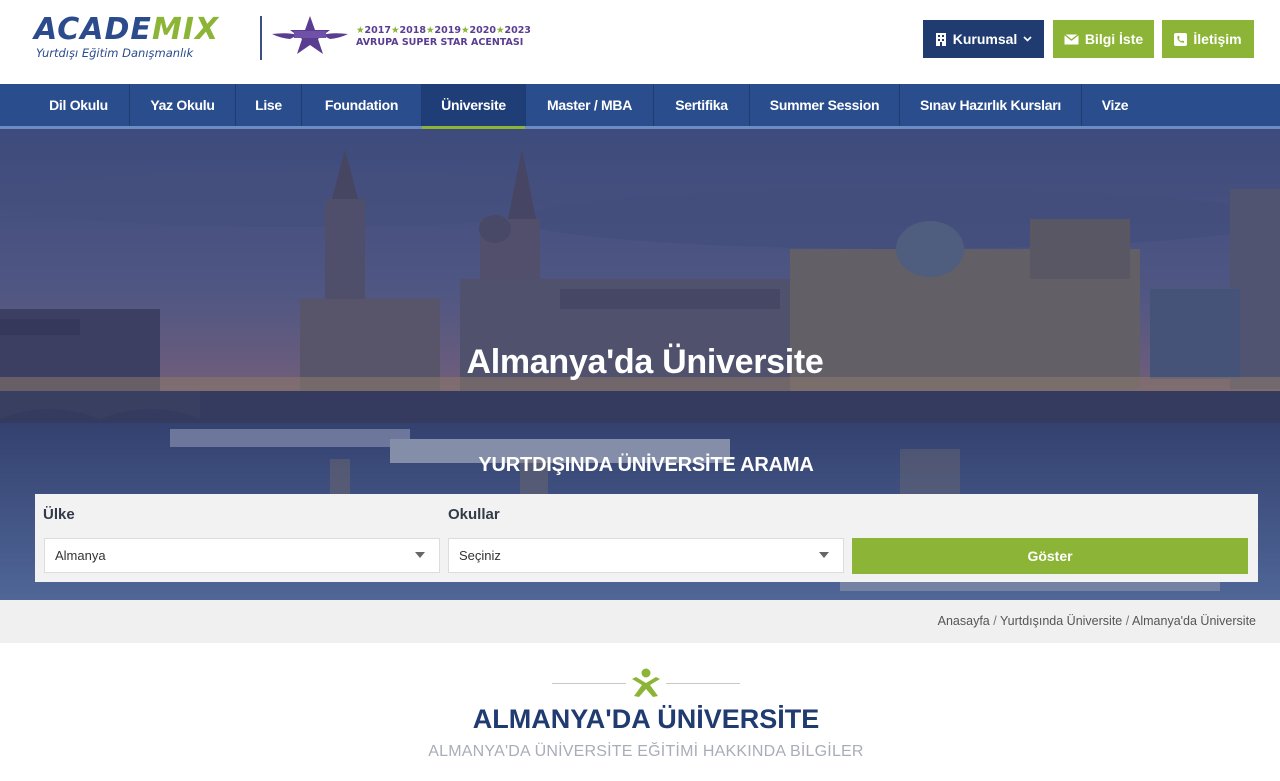 The image size is (1280, 781). I want to click on nav-item-summer-session: Summer Session, so click(825, 105).